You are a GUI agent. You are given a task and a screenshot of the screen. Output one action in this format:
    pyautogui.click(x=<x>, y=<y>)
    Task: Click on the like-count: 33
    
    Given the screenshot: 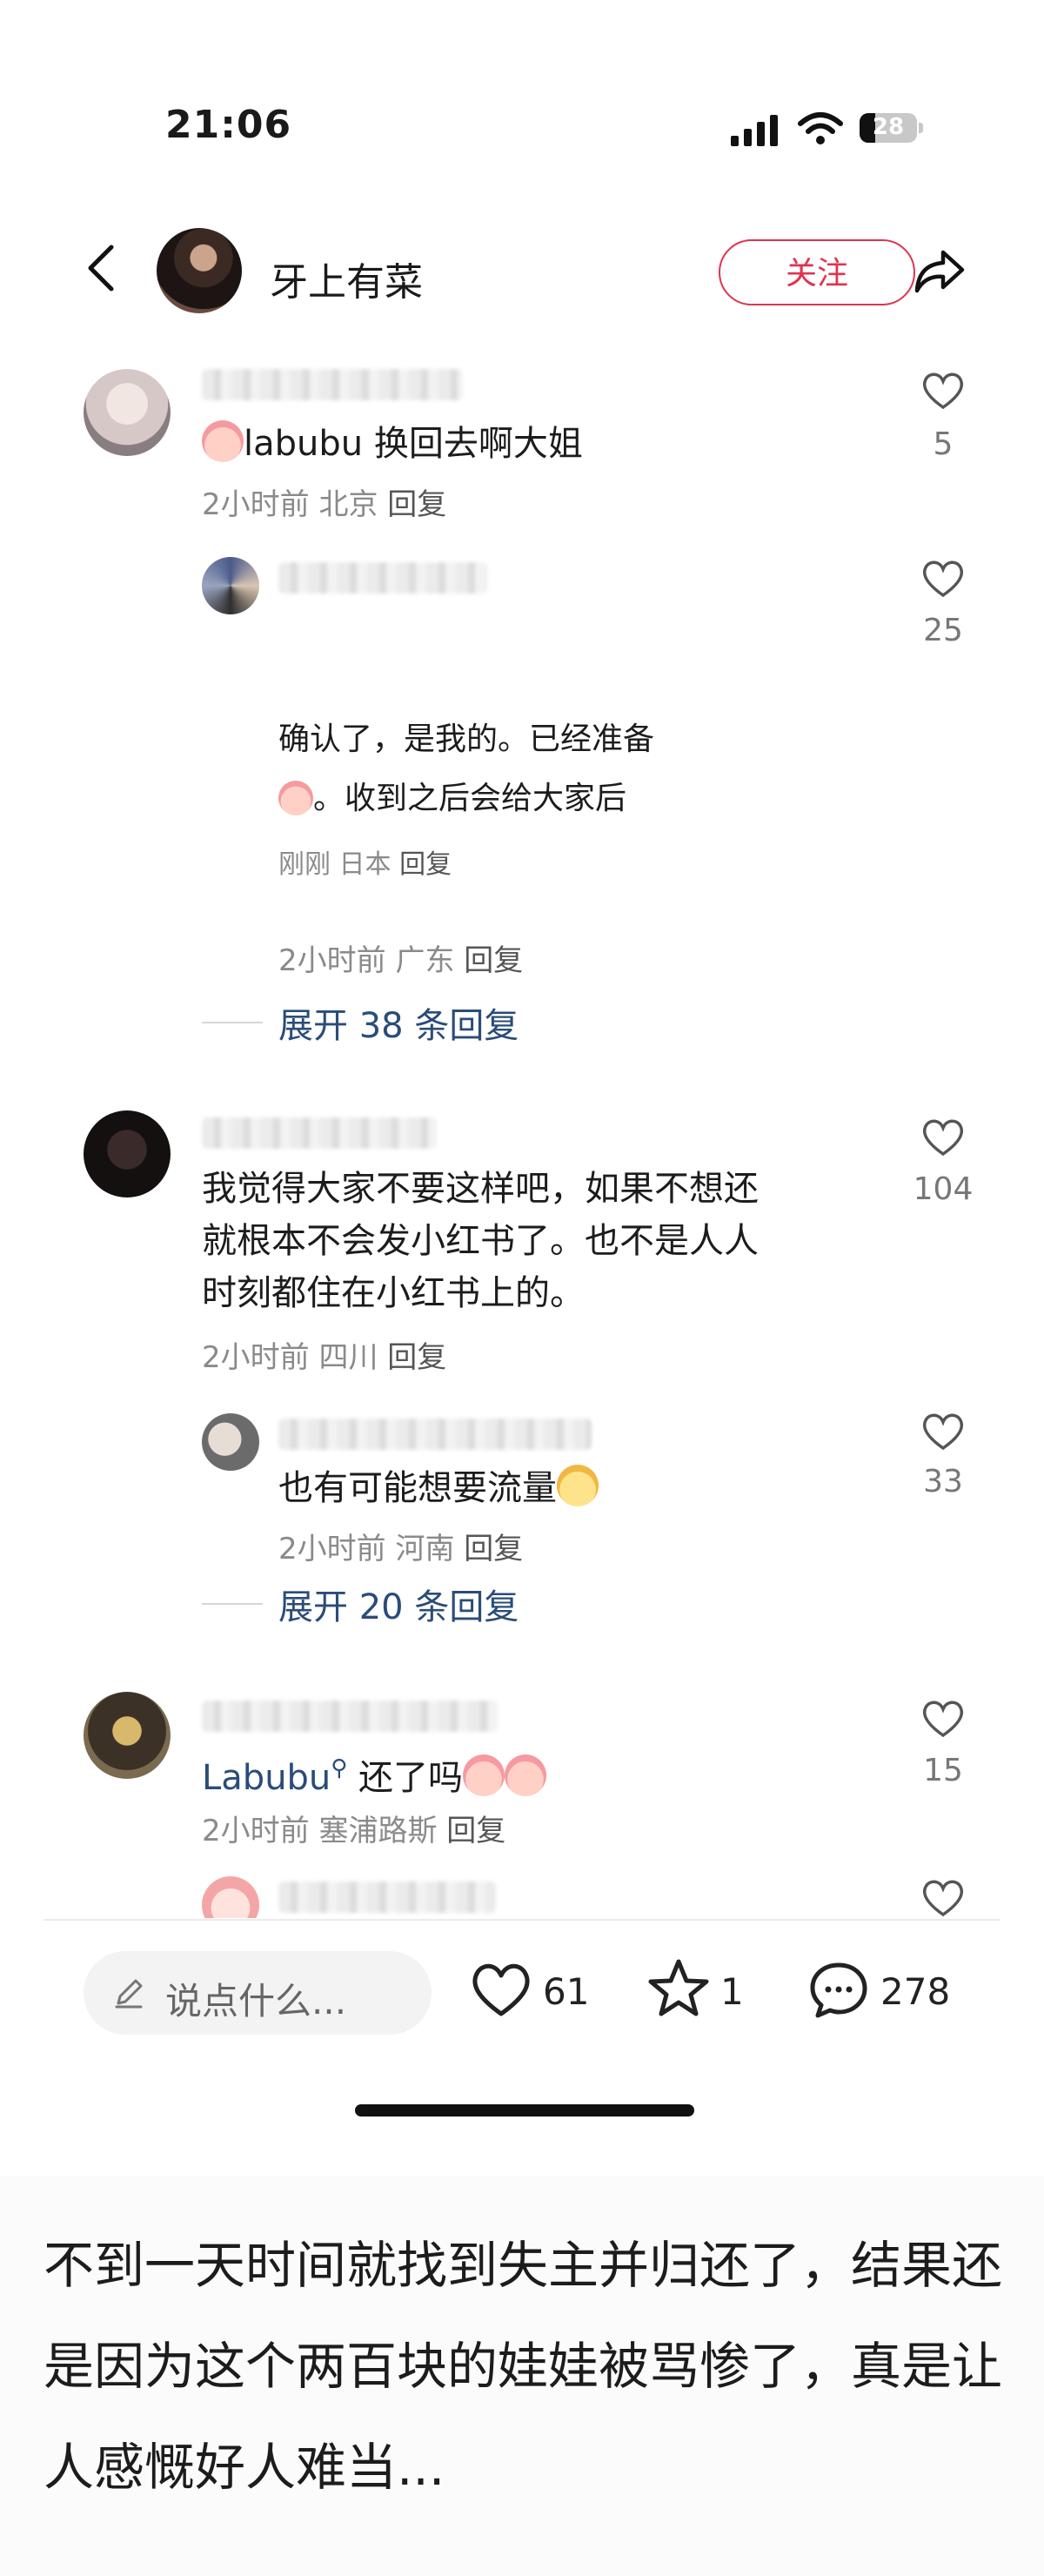 What is the action you would take?
    pyautogui.click(x=943, y=1481)
    